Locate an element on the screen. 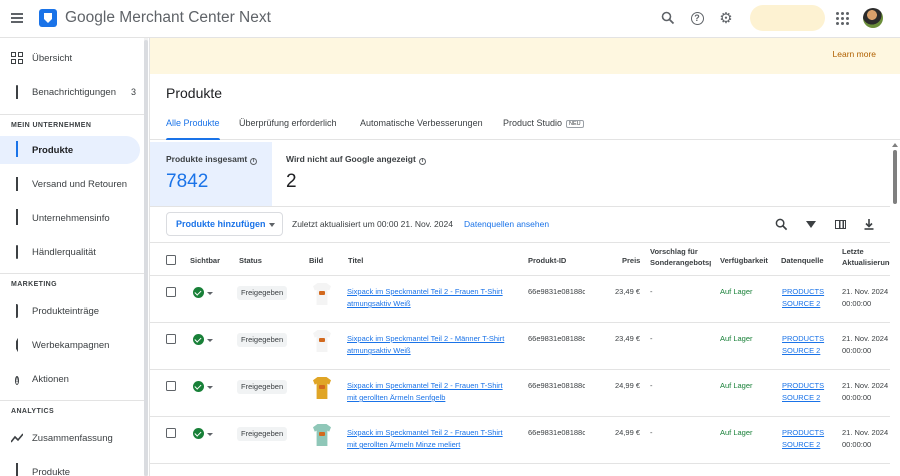 Image resolution: width=900 pixels, height=476 pixels. column-header-visibility: Sichtbarkeit is located at coordinates (205, 260).